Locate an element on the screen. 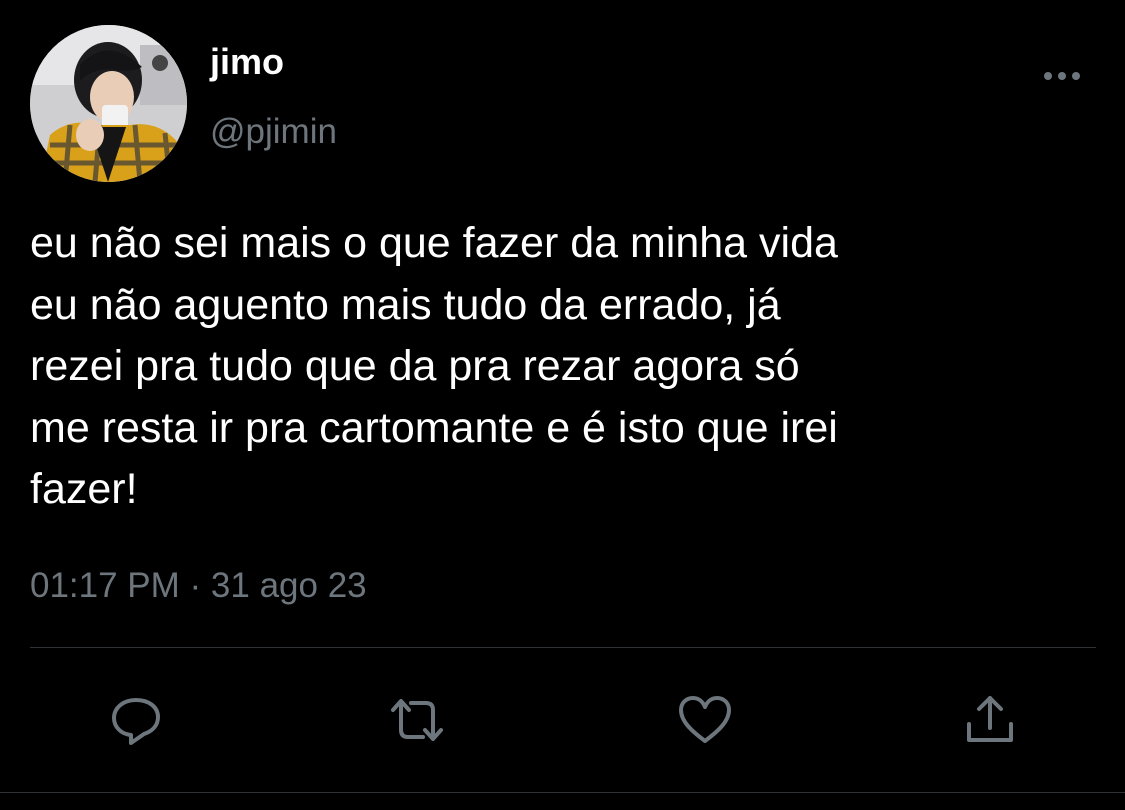  avatar is located at coordinates (108, 103).